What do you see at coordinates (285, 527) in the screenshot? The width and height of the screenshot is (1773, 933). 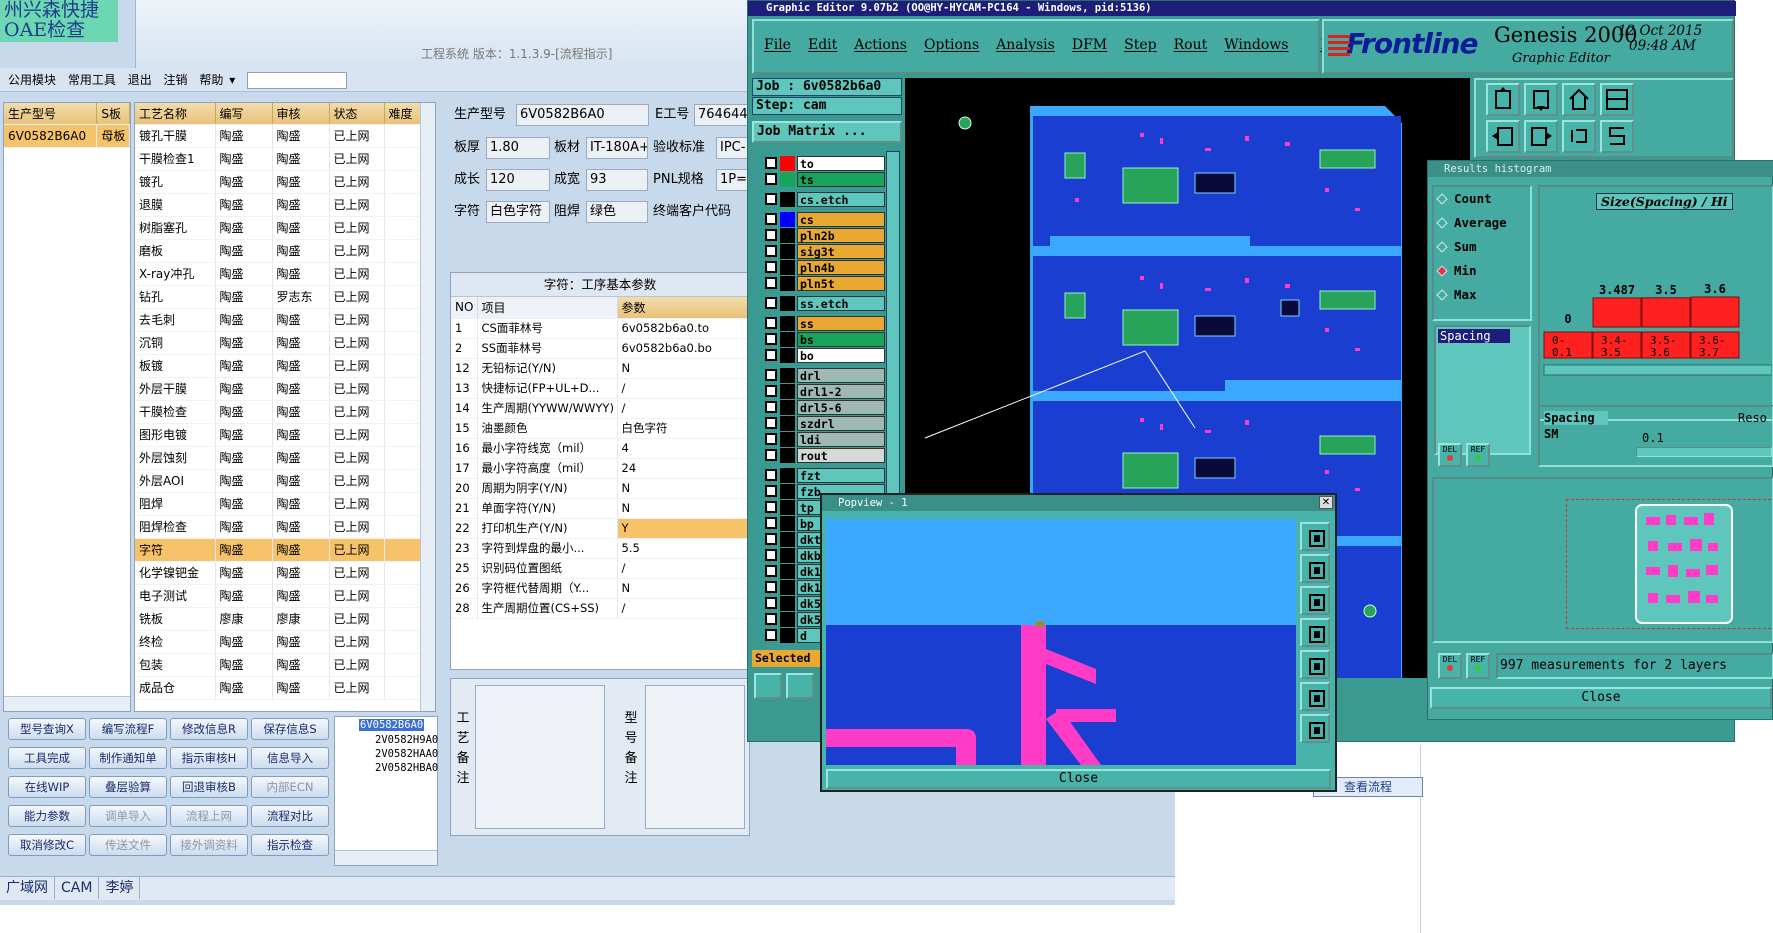 I see `table-row: 阻焊检查 陶盛 陶盛 已上网` at bounding box center [285, 527].